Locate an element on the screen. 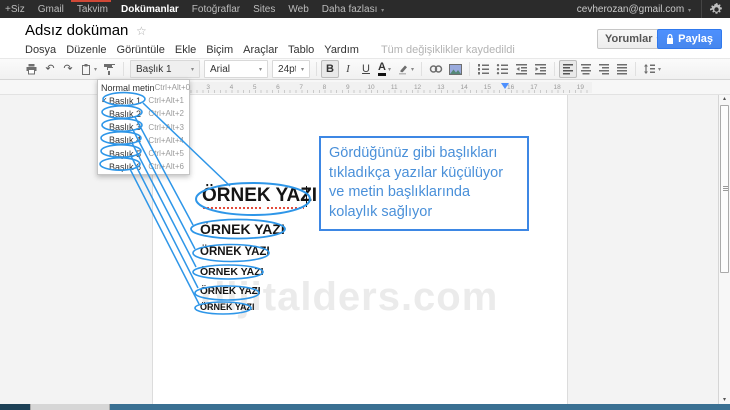 The image size is (730, 410). ruler-ticks is located at coordinates (371, 91).